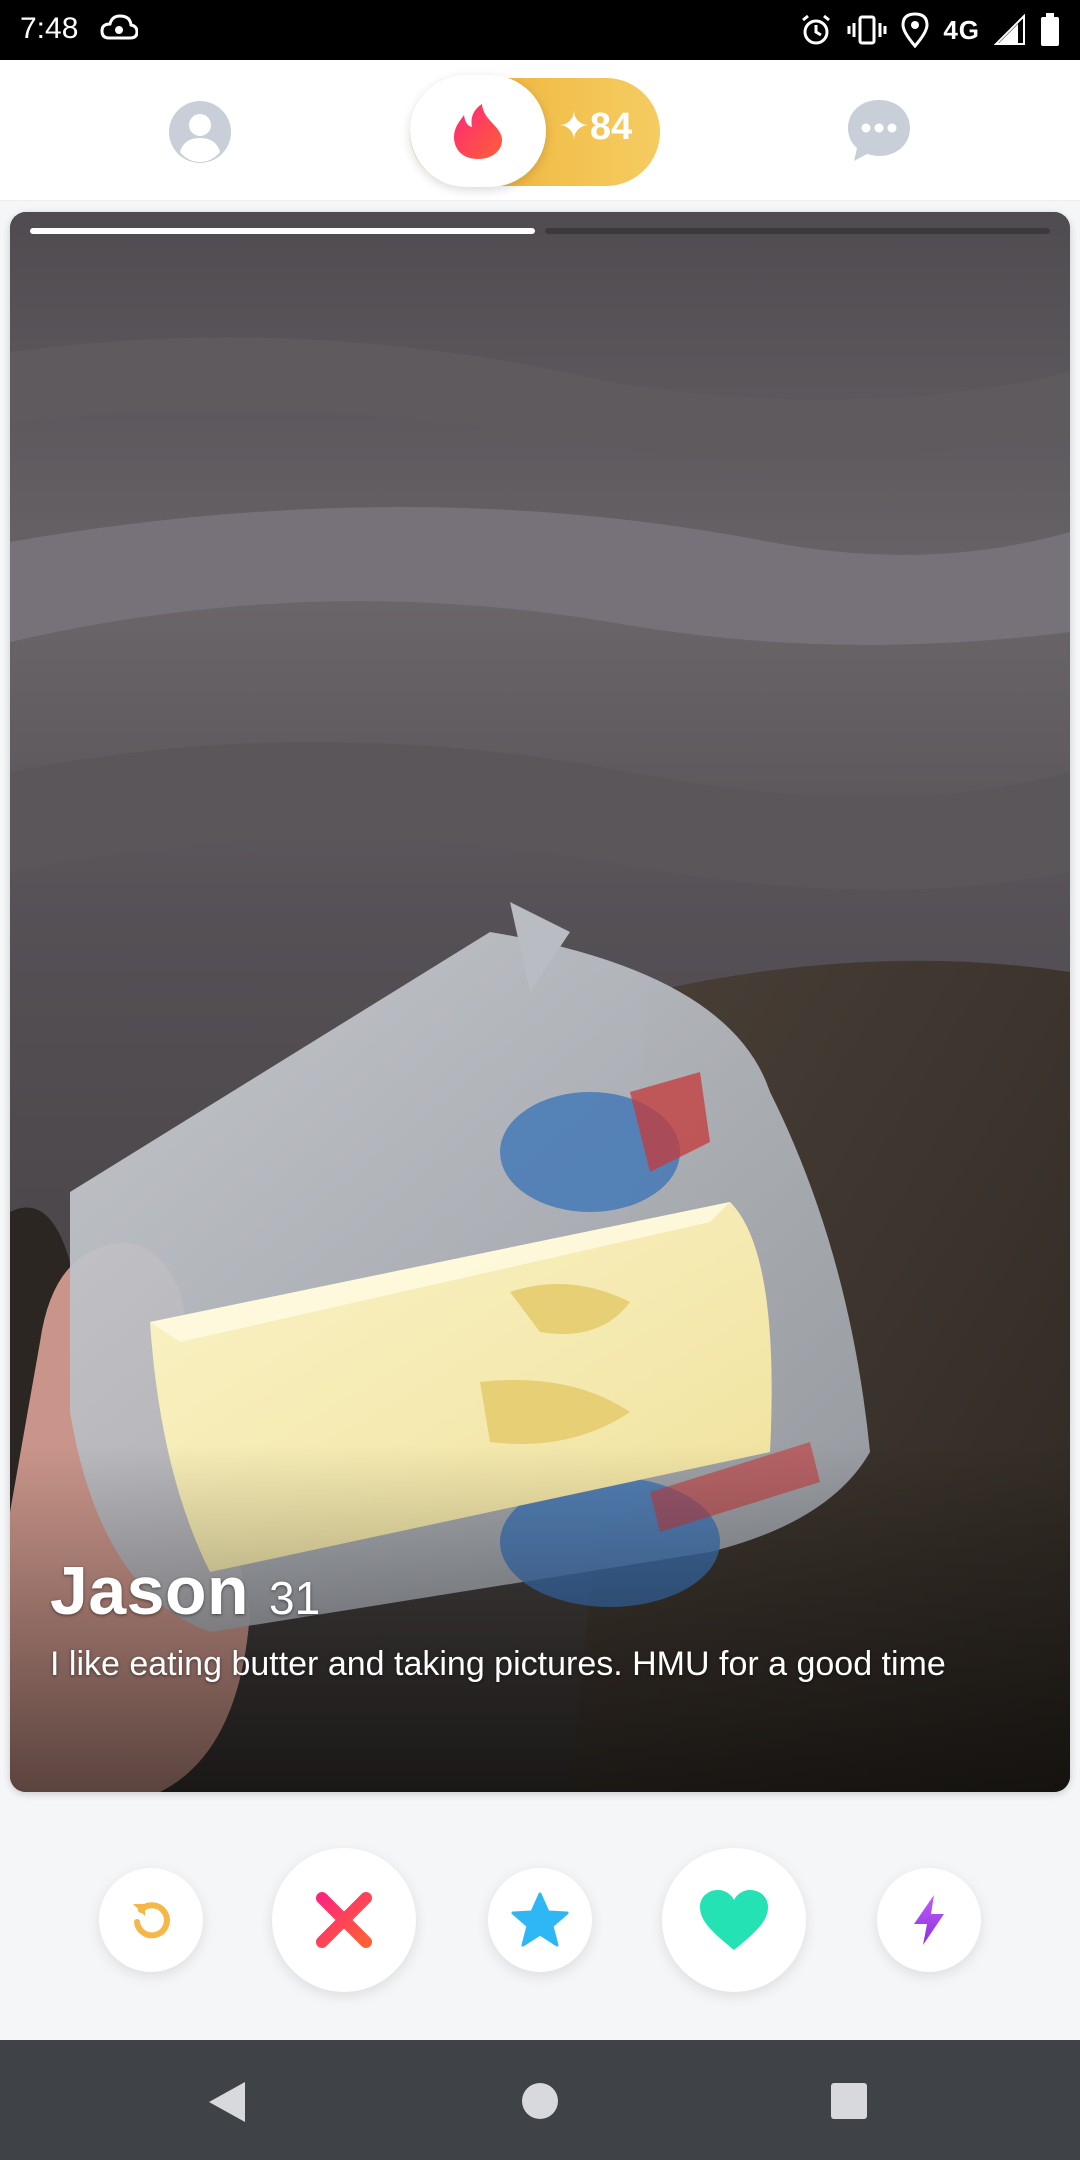  I want to click on cloud-icon, so click(119, 27).